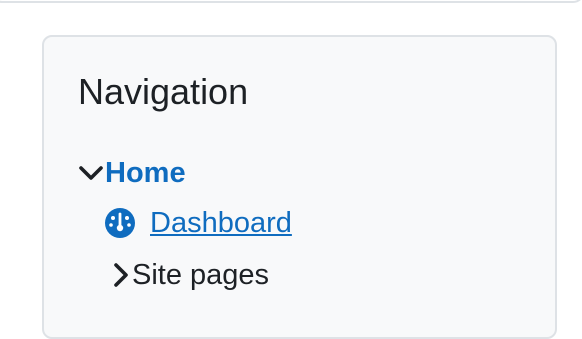 This screenshot has width=582, height=339. I want to click on chevron-right-icon, so click(121, 275).